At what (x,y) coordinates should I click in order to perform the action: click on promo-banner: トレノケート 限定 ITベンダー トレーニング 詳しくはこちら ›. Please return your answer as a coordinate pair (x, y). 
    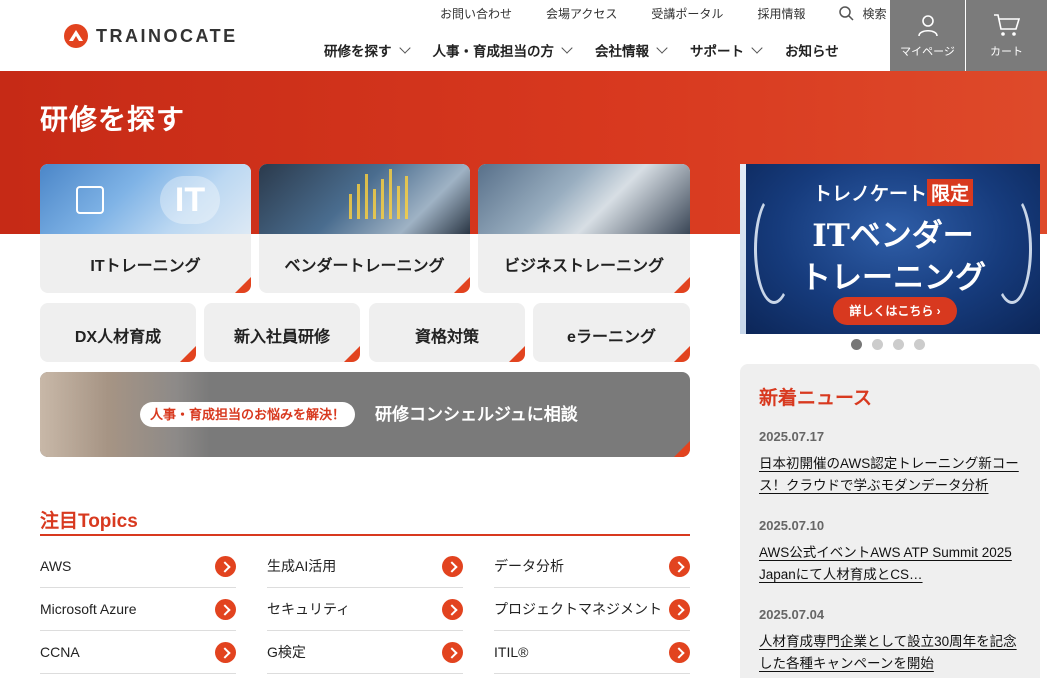
    Looking at the image, I should click on (893, 249).